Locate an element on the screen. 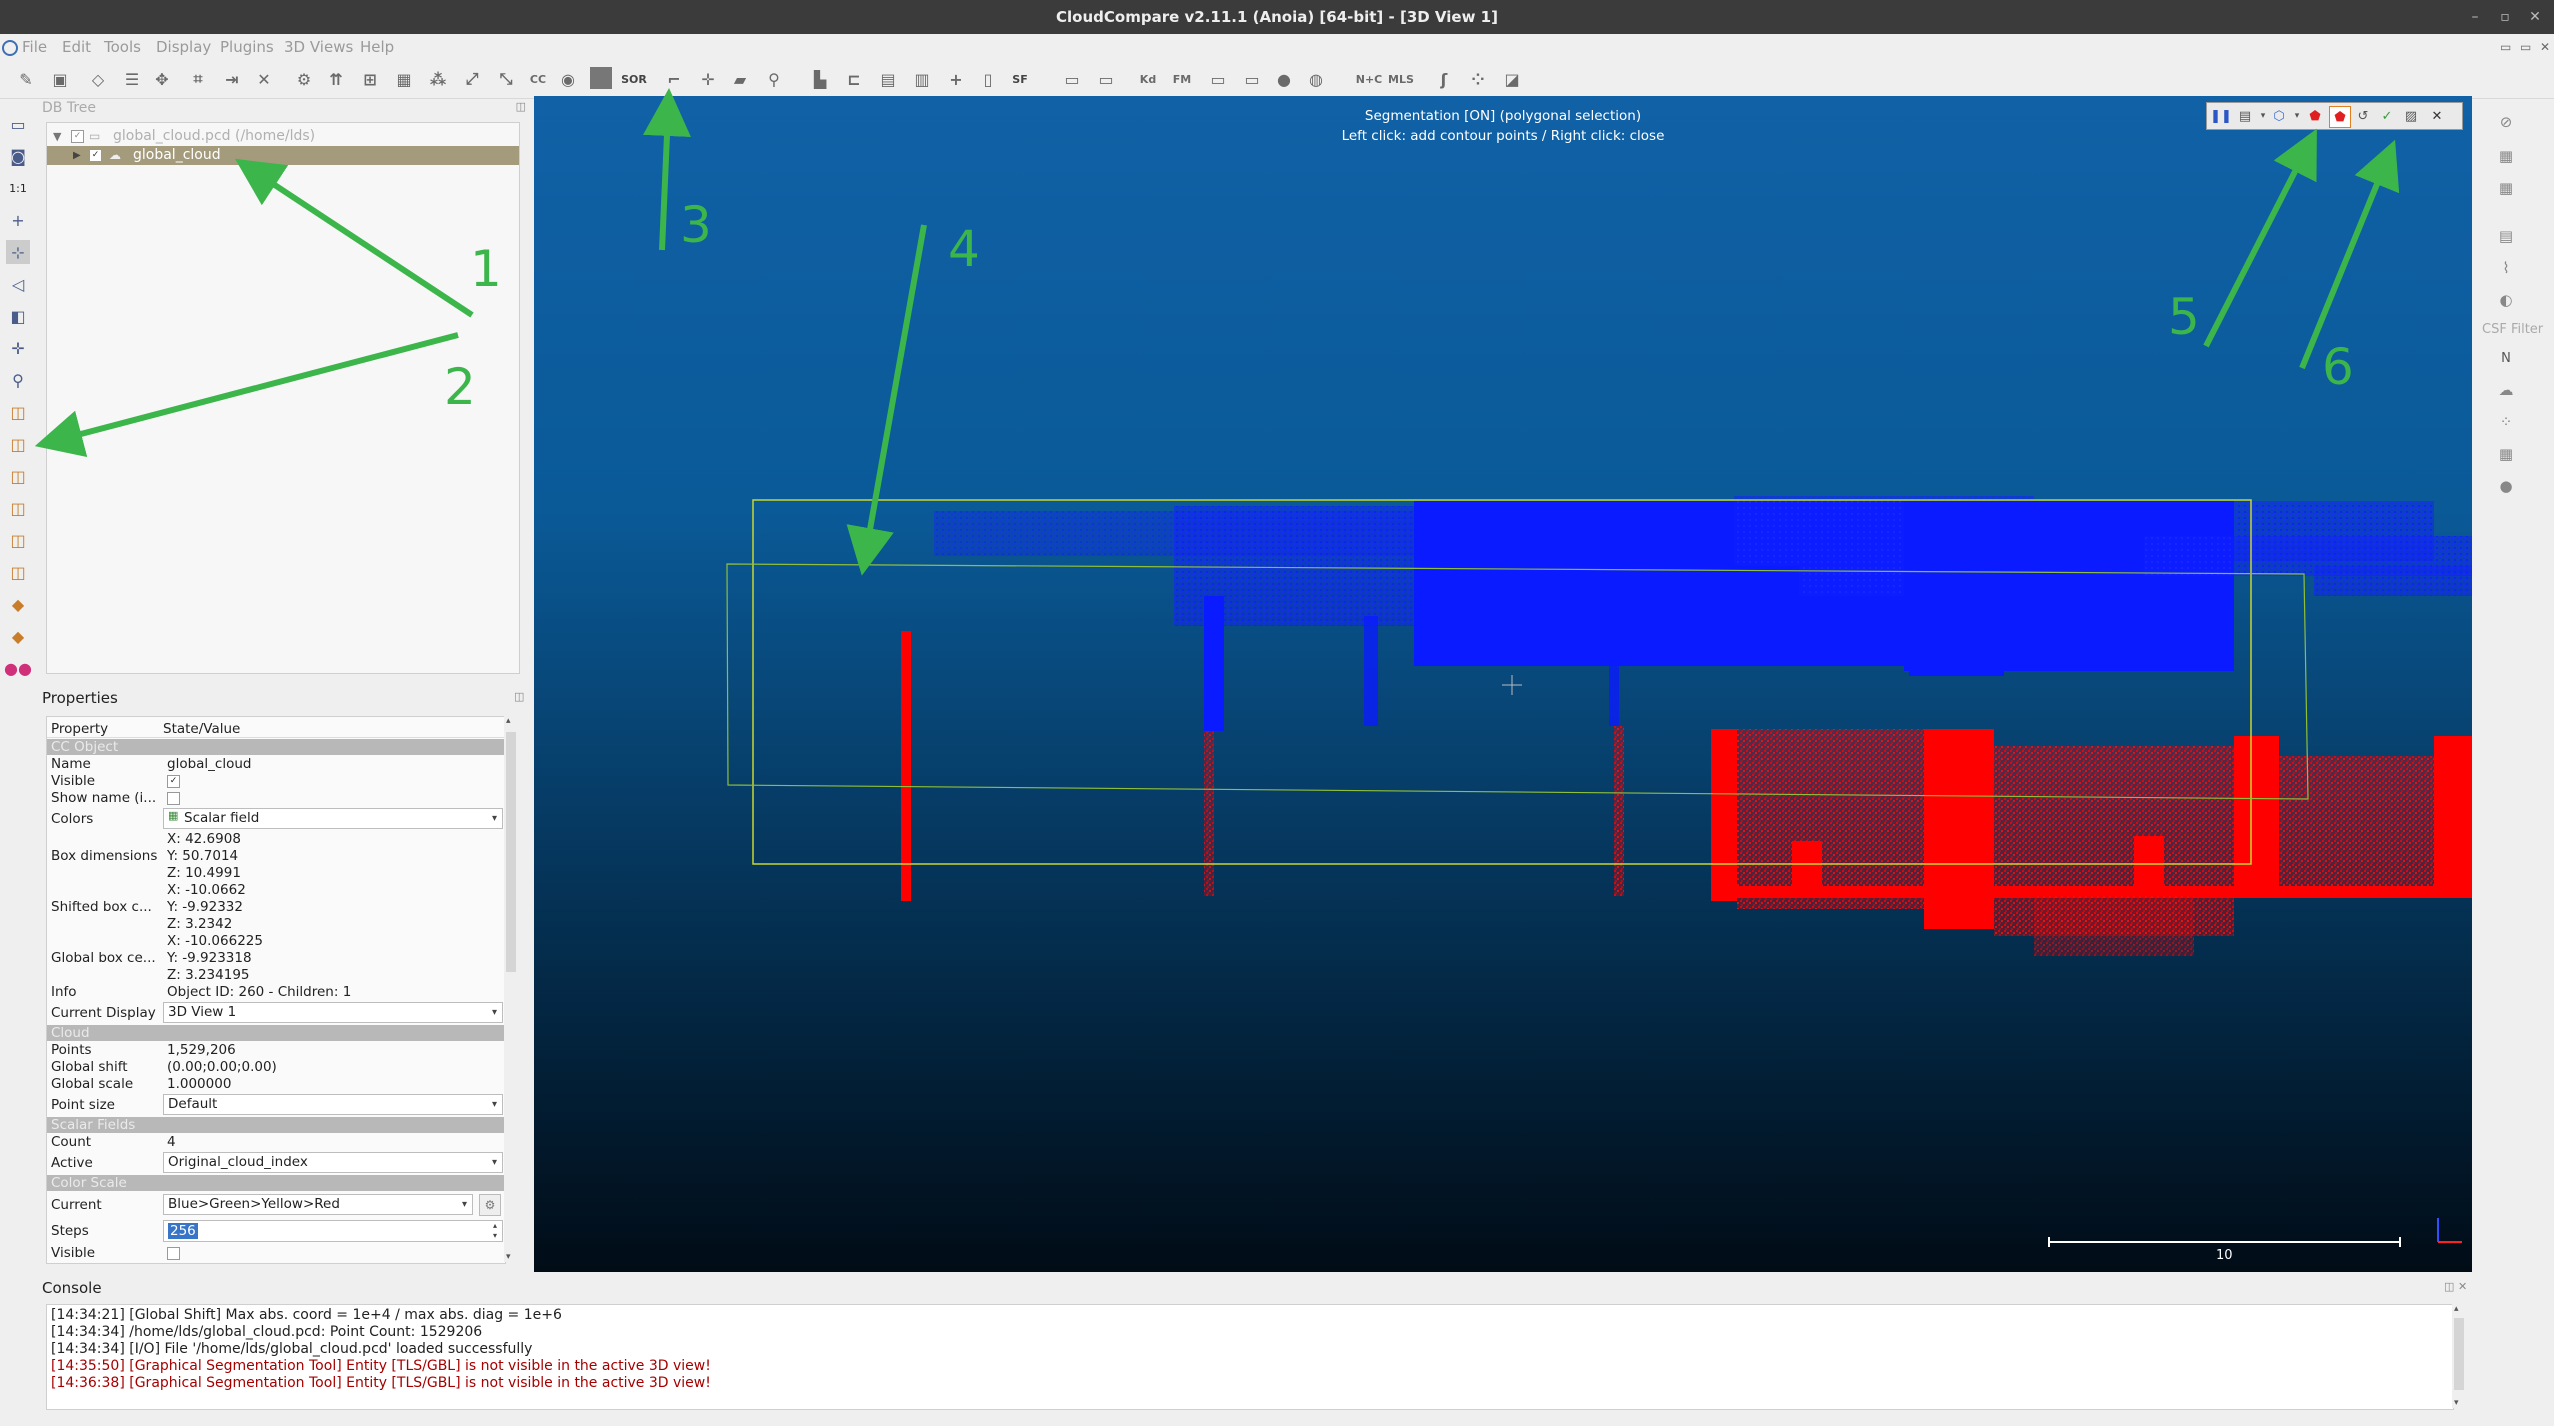  sf-remove-icon: ▯ is located at coordinates (988, 79).